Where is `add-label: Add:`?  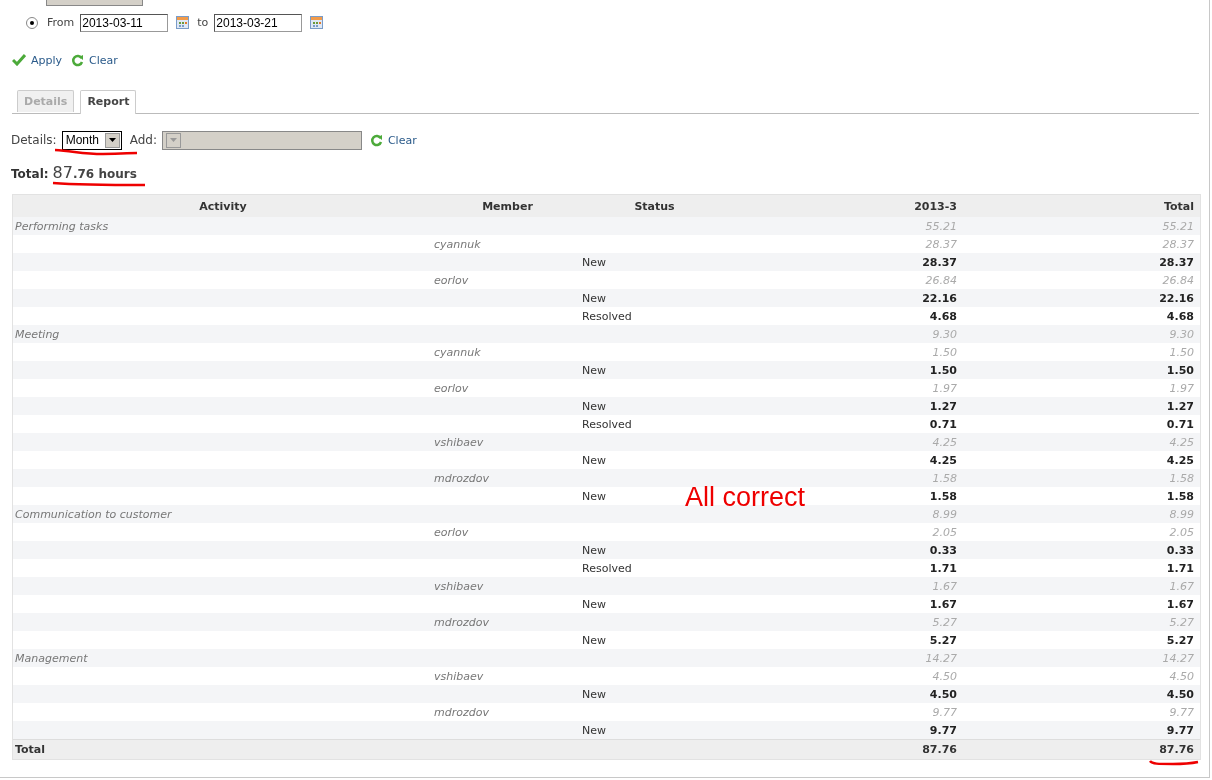 add-label: Add: is located at coordinates (143, 140).